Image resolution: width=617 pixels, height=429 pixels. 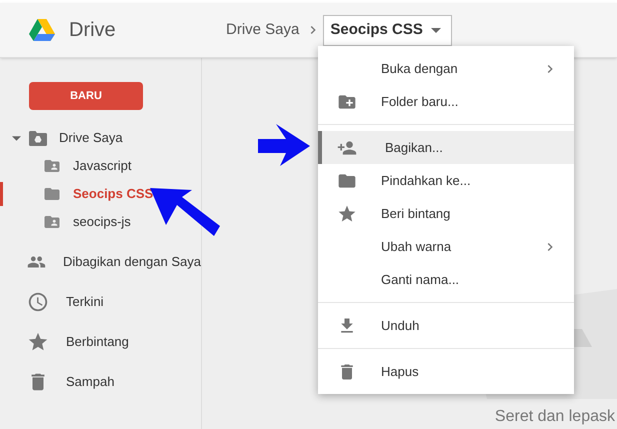 I want to click on sidebar-item: Sampah, so click(x=90, y=382).